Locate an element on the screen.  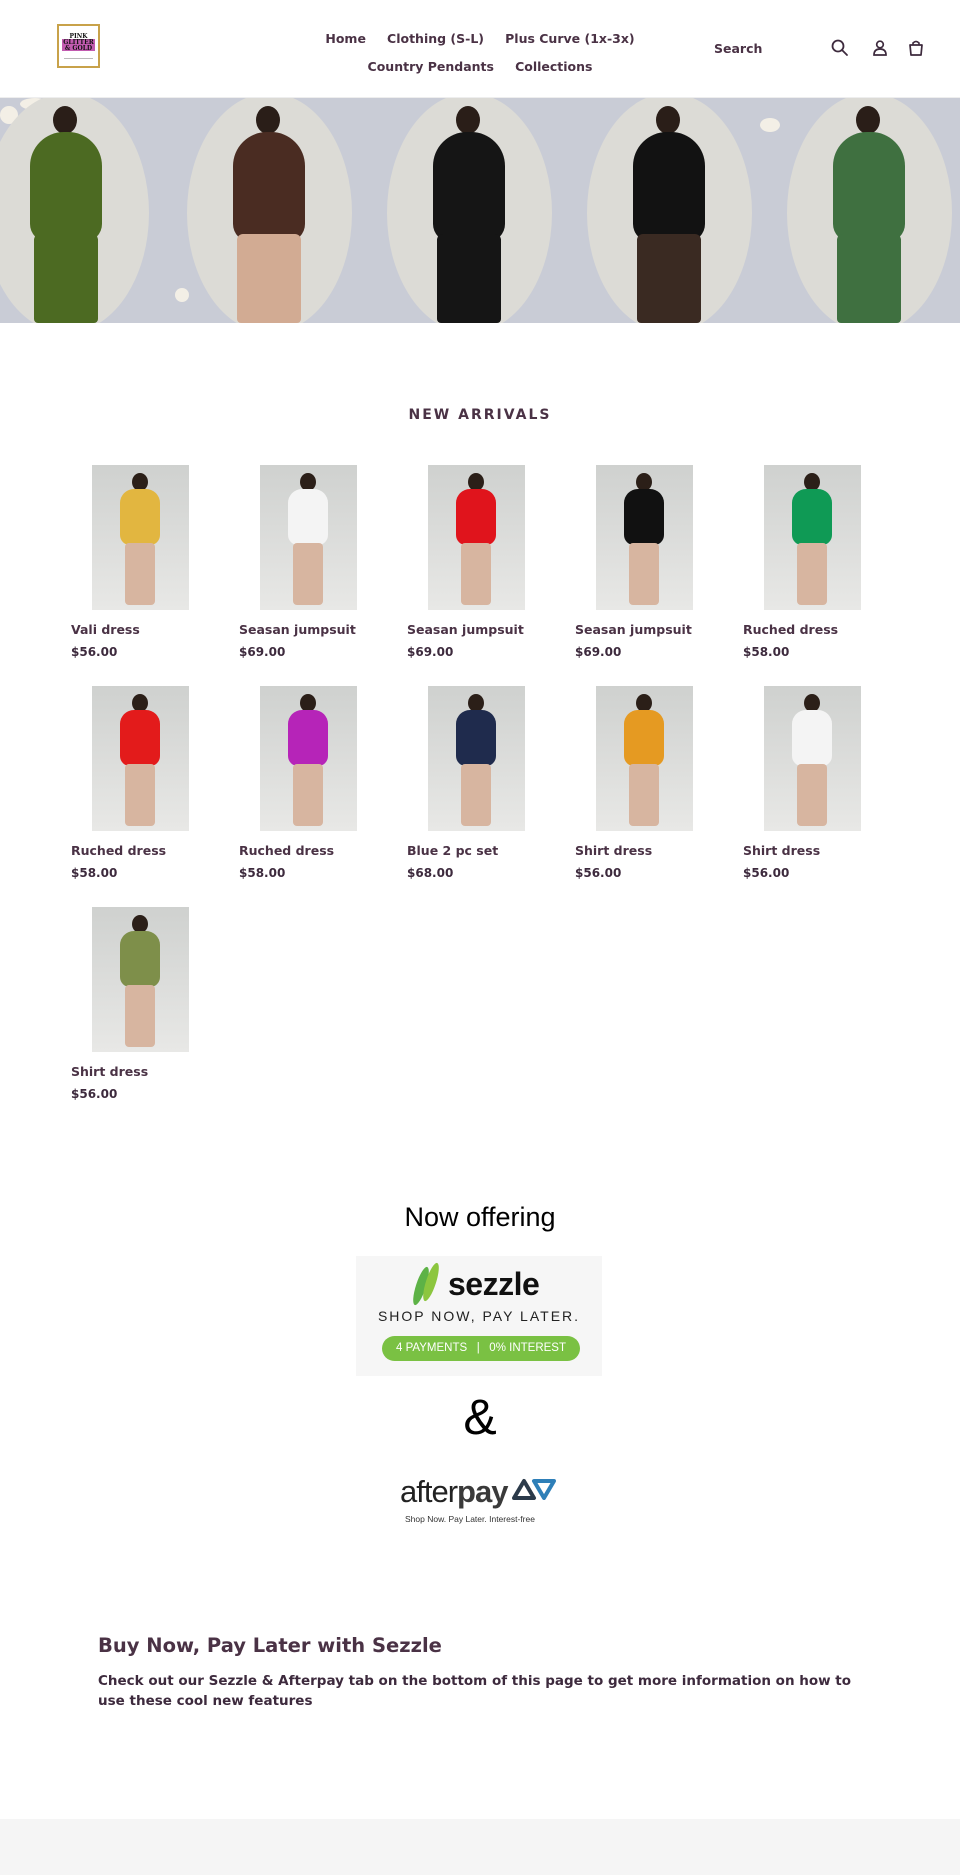
product-name: Blue 2 pc set is located at coordinates (452, 850).